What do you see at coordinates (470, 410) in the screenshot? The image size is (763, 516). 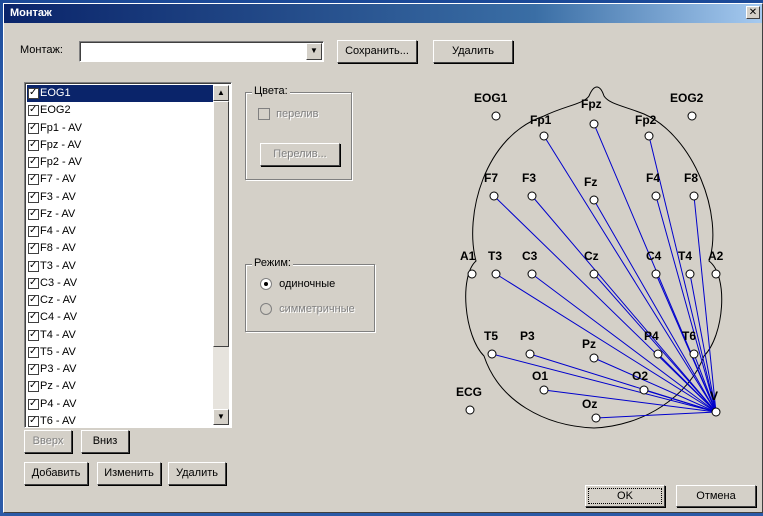 I see `electrode-ecg-marker` at bounding box center [470, 410].